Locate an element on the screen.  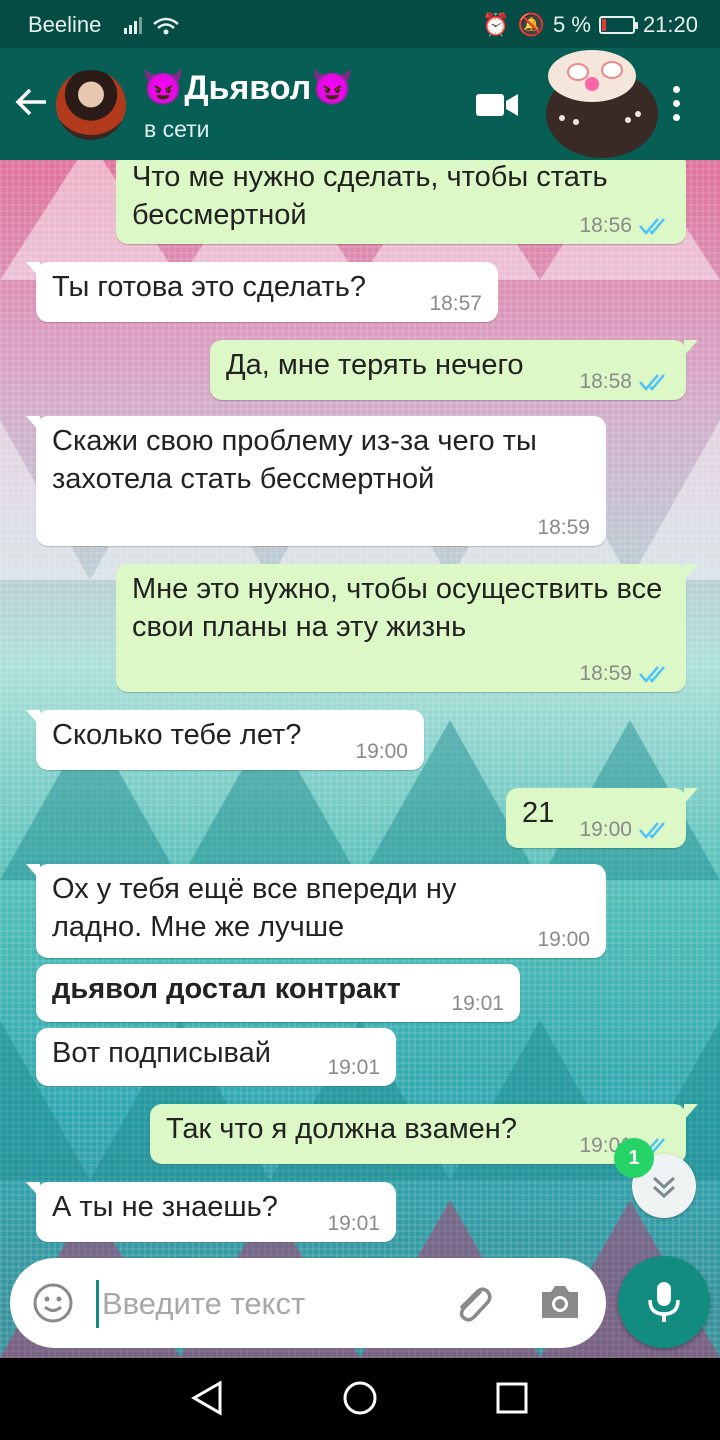
microphone-icon is located at coordinates (664, 1302).